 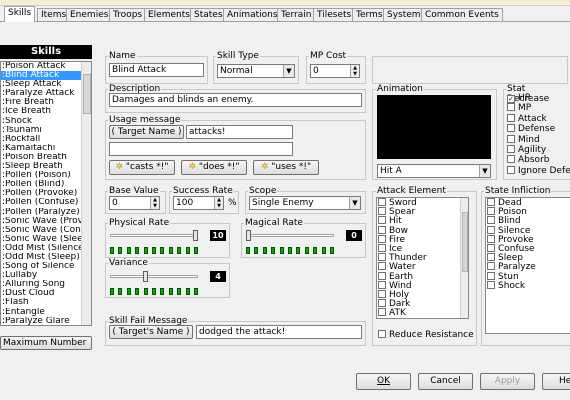 I want to click on stat-decrease-item: Attack, so click(x=538, y=118).